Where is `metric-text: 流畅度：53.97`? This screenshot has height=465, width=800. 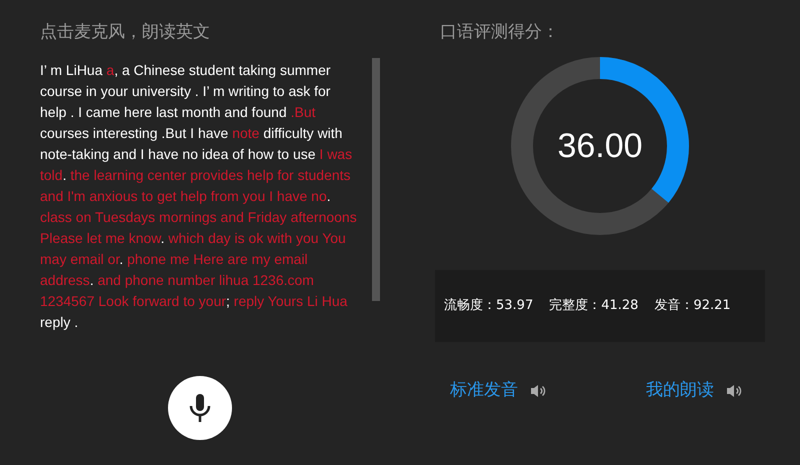
metric-text: 流畅度：53.97 is located at coordinates (489, 306).